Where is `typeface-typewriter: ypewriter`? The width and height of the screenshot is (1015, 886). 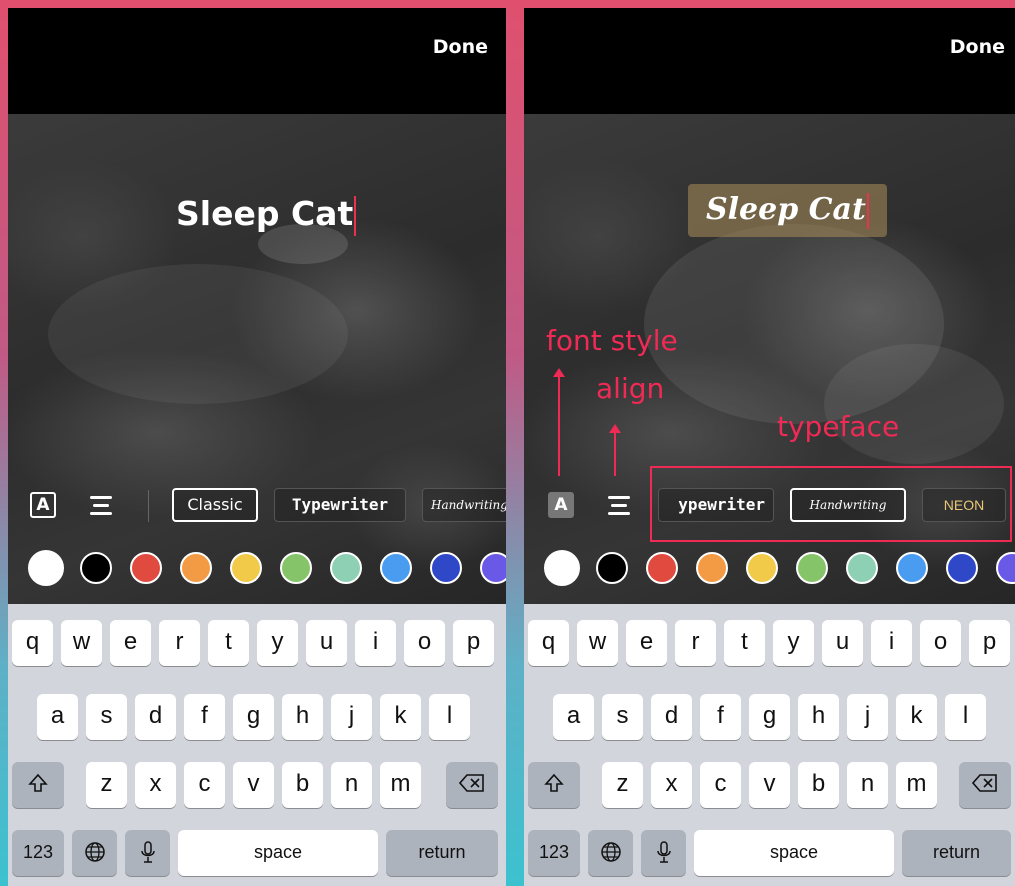 typeface-typewriter: ypewriter is located at coordinates (716, 505).